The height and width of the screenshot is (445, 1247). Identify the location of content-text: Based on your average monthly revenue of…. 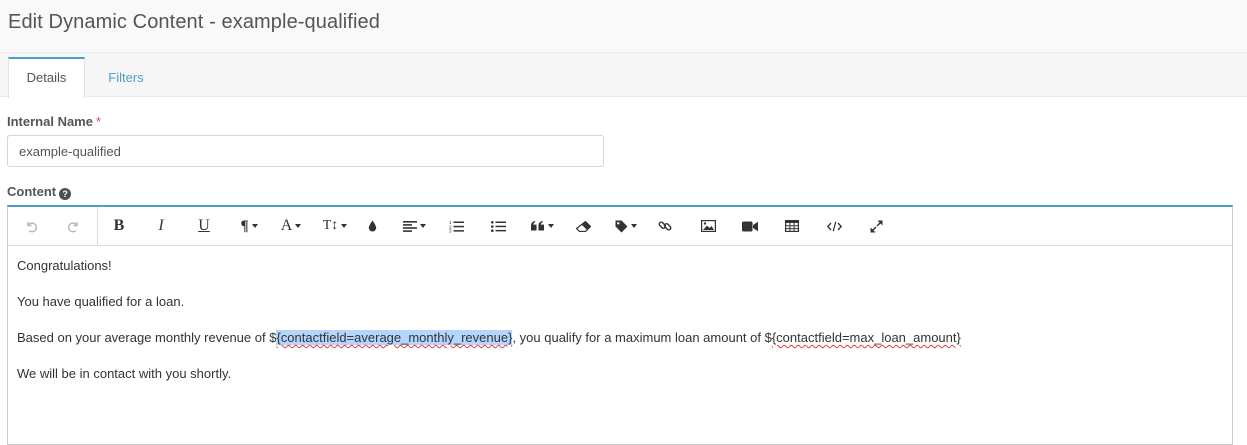
(147, 337).